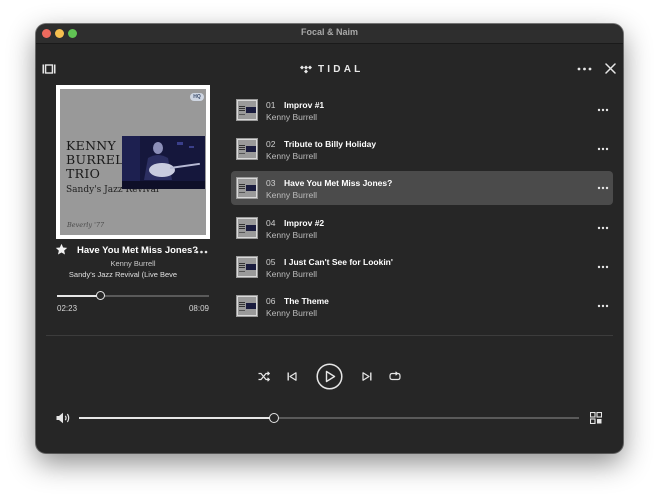 This screenshot has width=659, height=500. Describe the element at coordinates (86, 225) in the screenshot. I see `cover-signature: Beverly '77` at that location.